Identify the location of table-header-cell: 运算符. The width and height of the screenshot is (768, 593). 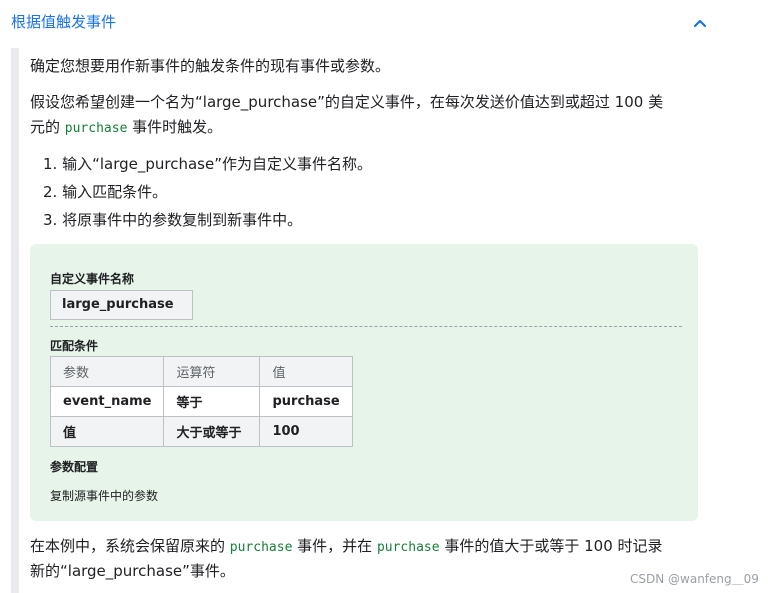
(212, 371).